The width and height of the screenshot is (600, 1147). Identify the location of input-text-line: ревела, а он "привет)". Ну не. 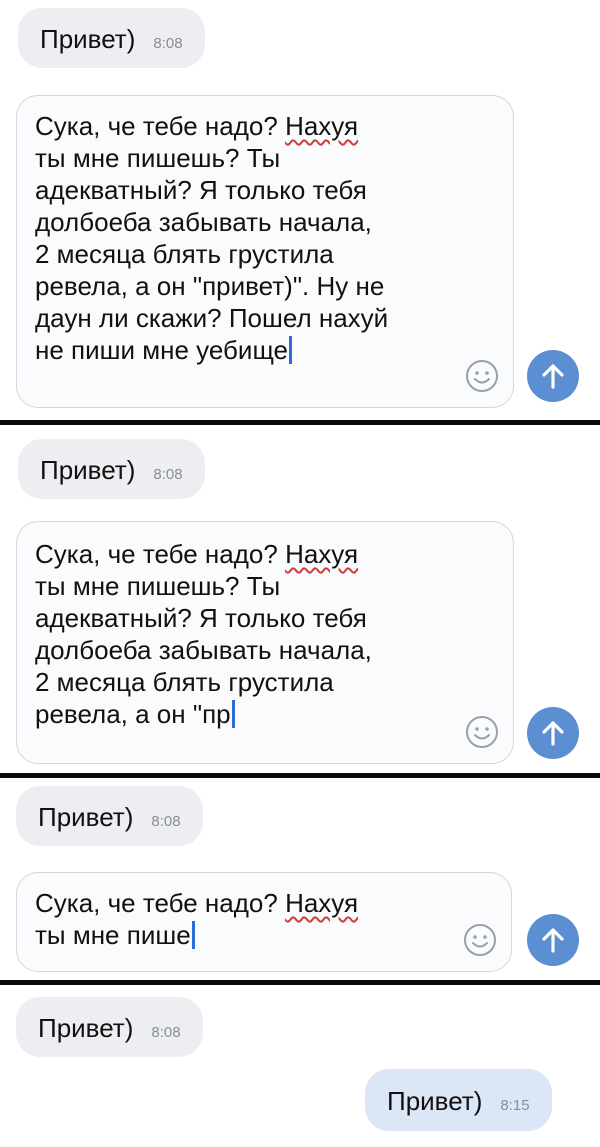
(239, 286).